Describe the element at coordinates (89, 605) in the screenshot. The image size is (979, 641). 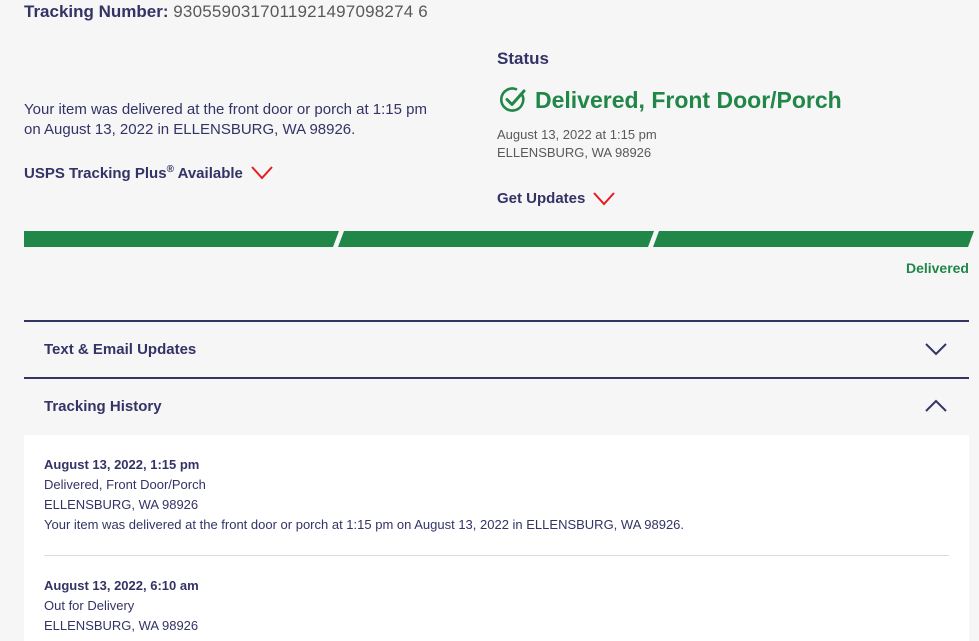
I see `event-status: Out for Delivery` at that location.